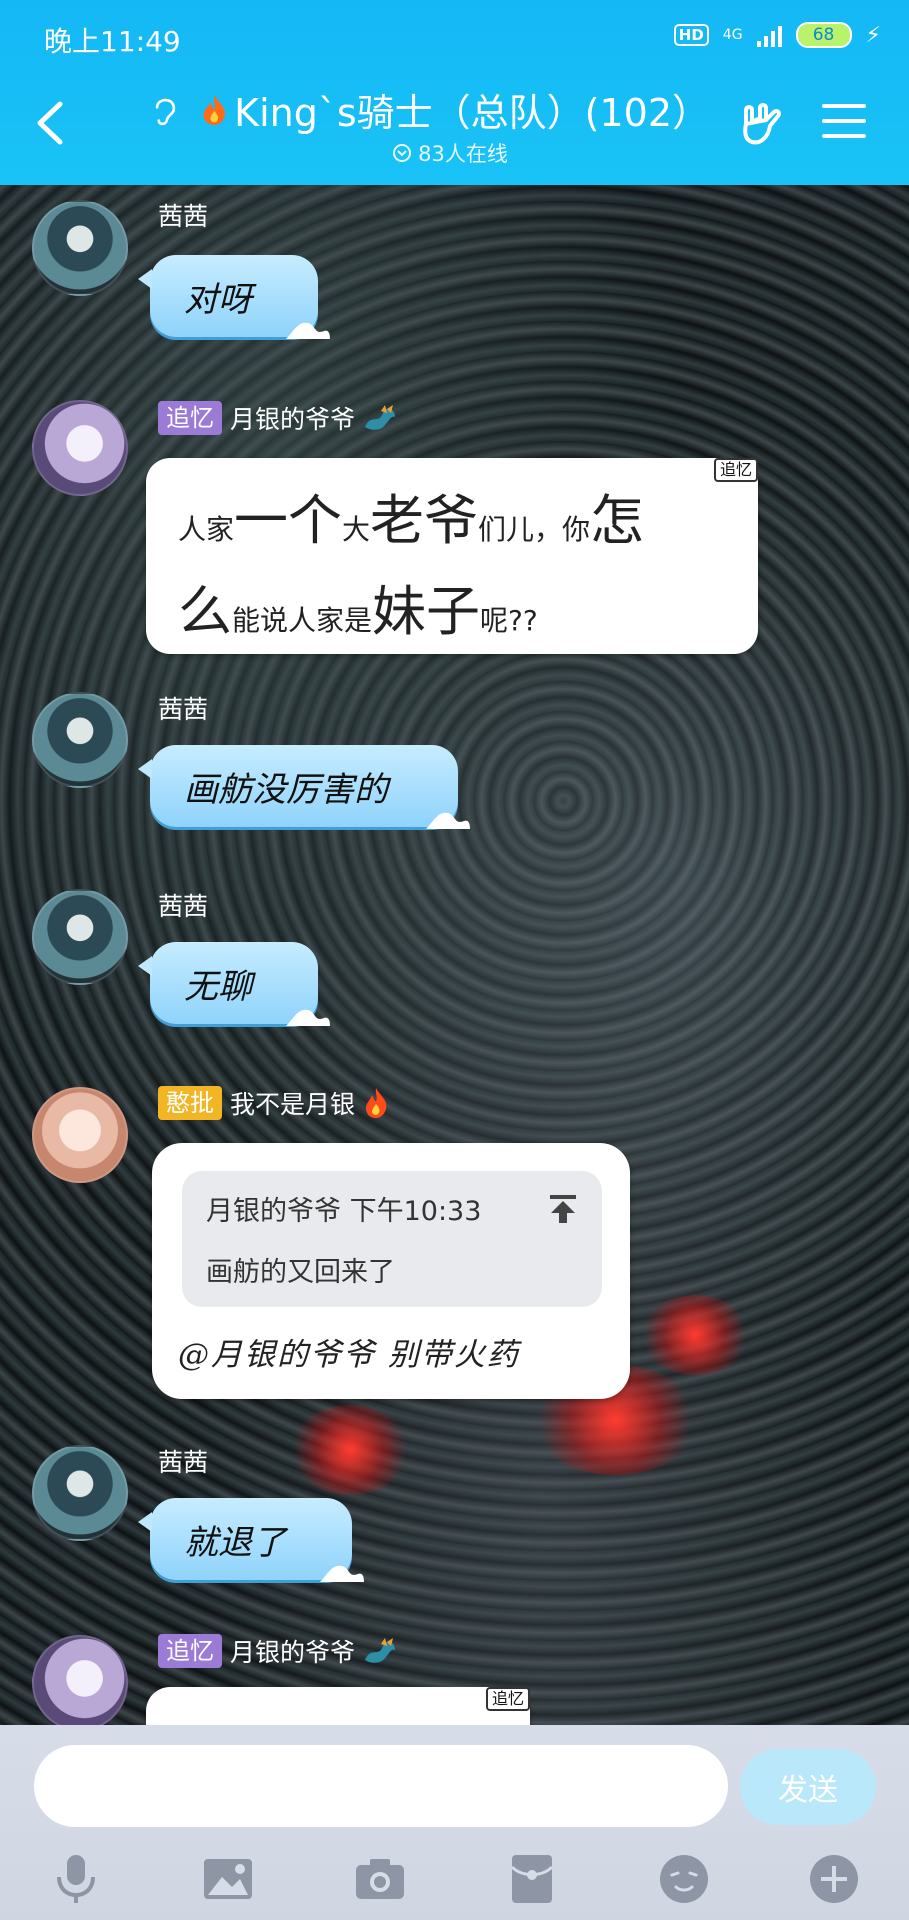  I want to click on text-segment: 怎, so click(617, 520).